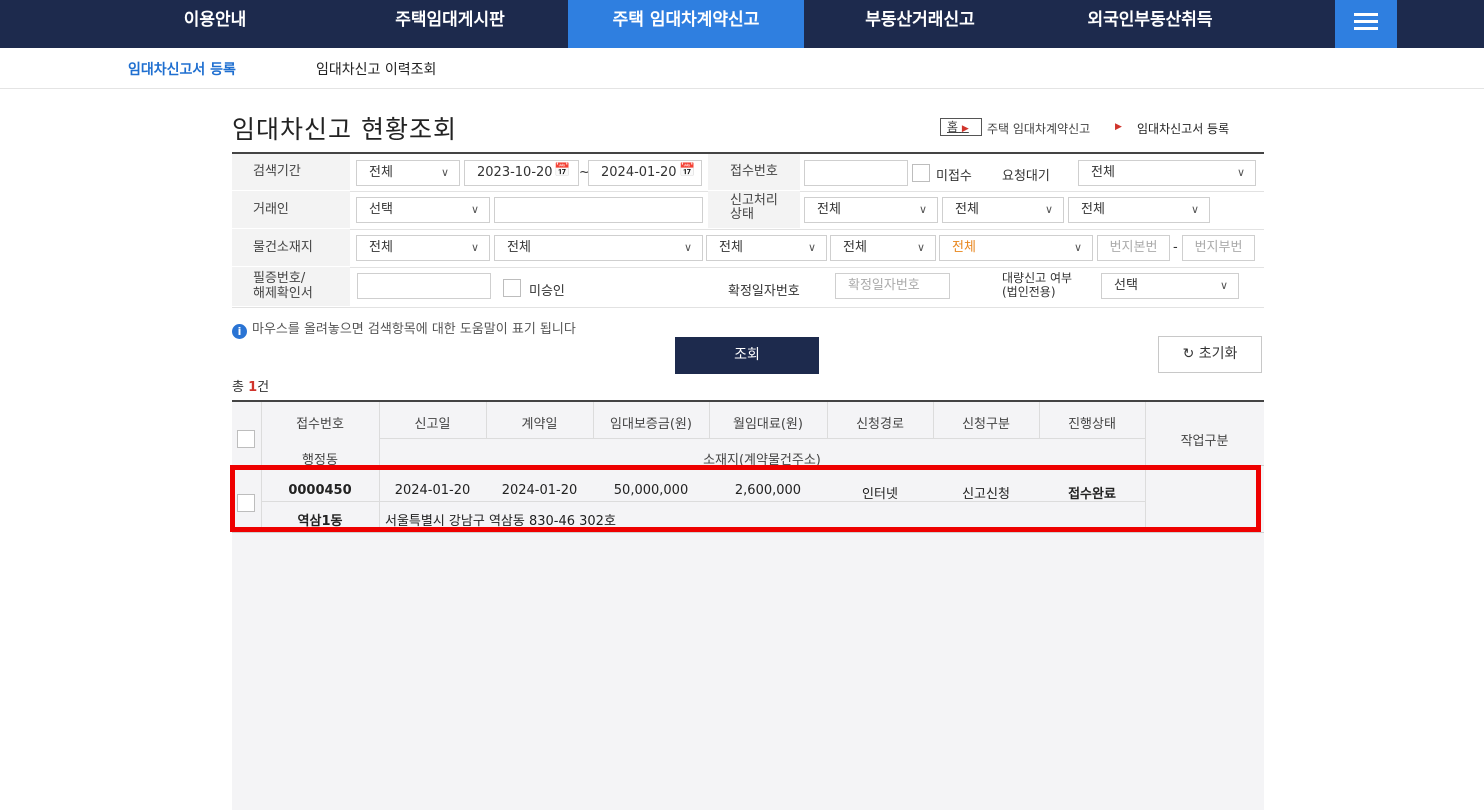  I want to click on col-header-receipt-no: 접수번호, so click(320, 422).